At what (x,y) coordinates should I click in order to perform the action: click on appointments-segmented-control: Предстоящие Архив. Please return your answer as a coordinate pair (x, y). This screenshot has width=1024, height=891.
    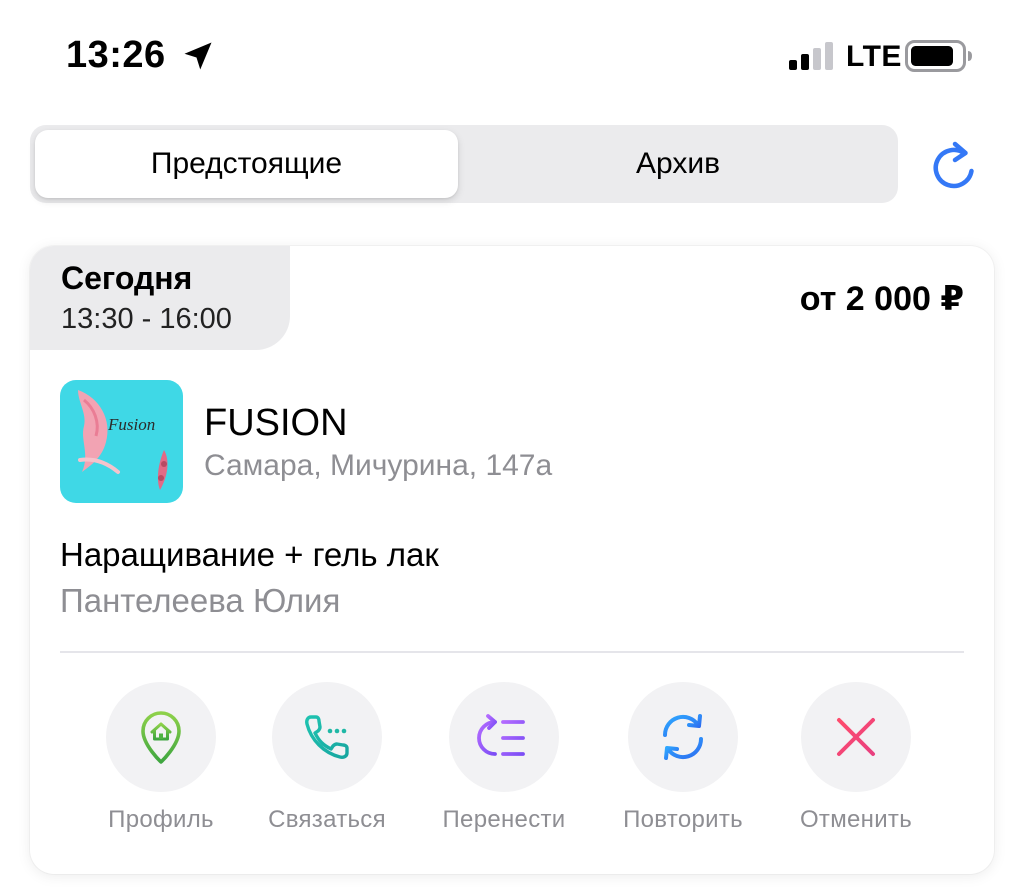
    Looking at the image, I should click on (464, 164).